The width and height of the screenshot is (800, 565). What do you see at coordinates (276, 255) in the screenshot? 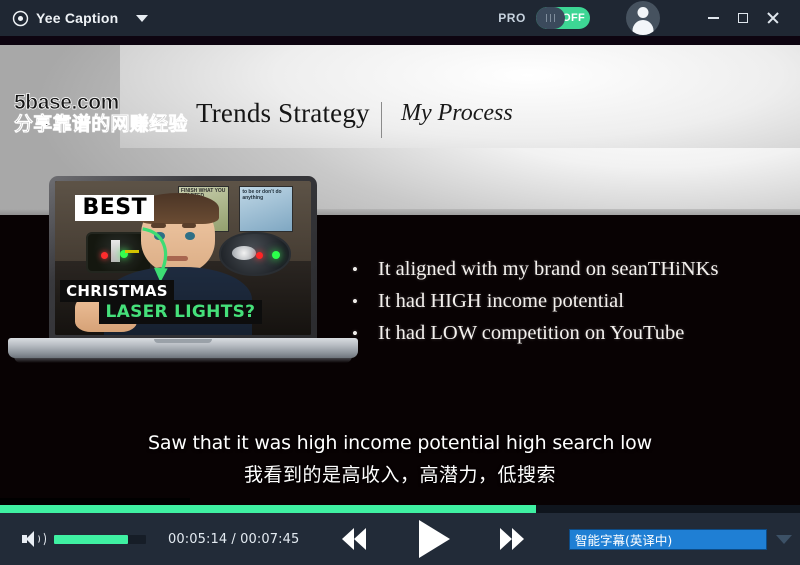
I see `laser-right-green-dot` at bounding box center [276, 255].